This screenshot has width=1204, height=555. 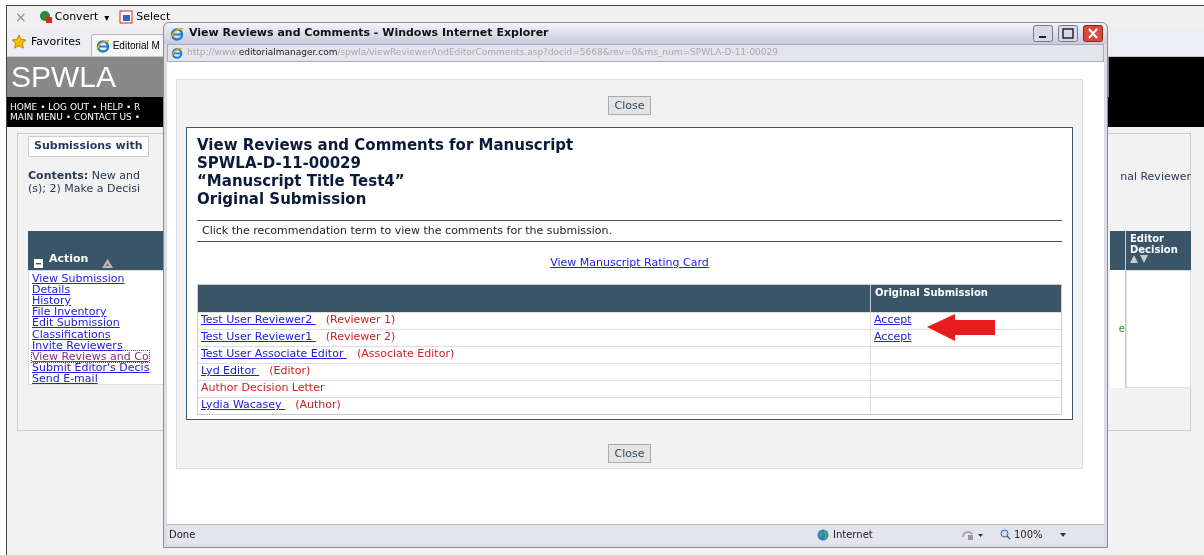 I want to click on reviewer-link: Test User Reviewer1, so click(x=258, y=337).